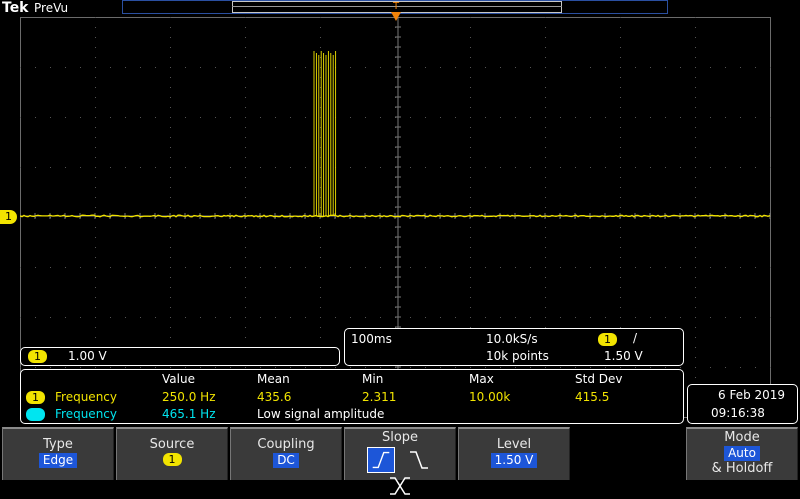 The width and height of the screenshot is (800, 499). Describe the element at coordinates (381, 460) in the screenshot. I see `rising-slope-icon` at that location.